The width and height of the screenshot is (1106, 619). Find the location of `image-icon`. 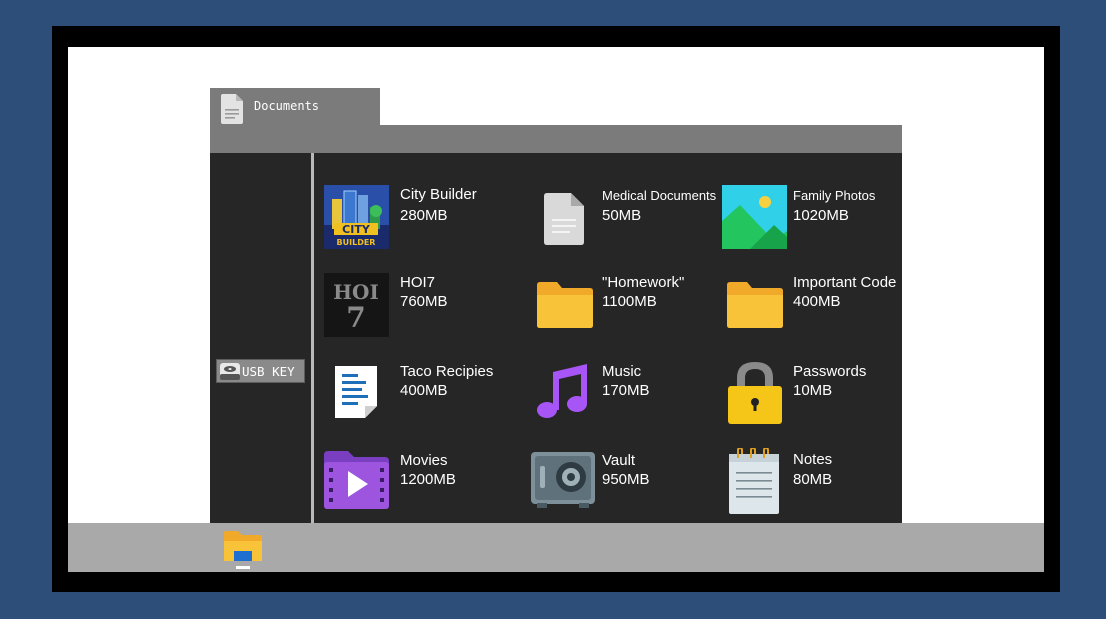

image-icon is located at coordinates (754, 219).